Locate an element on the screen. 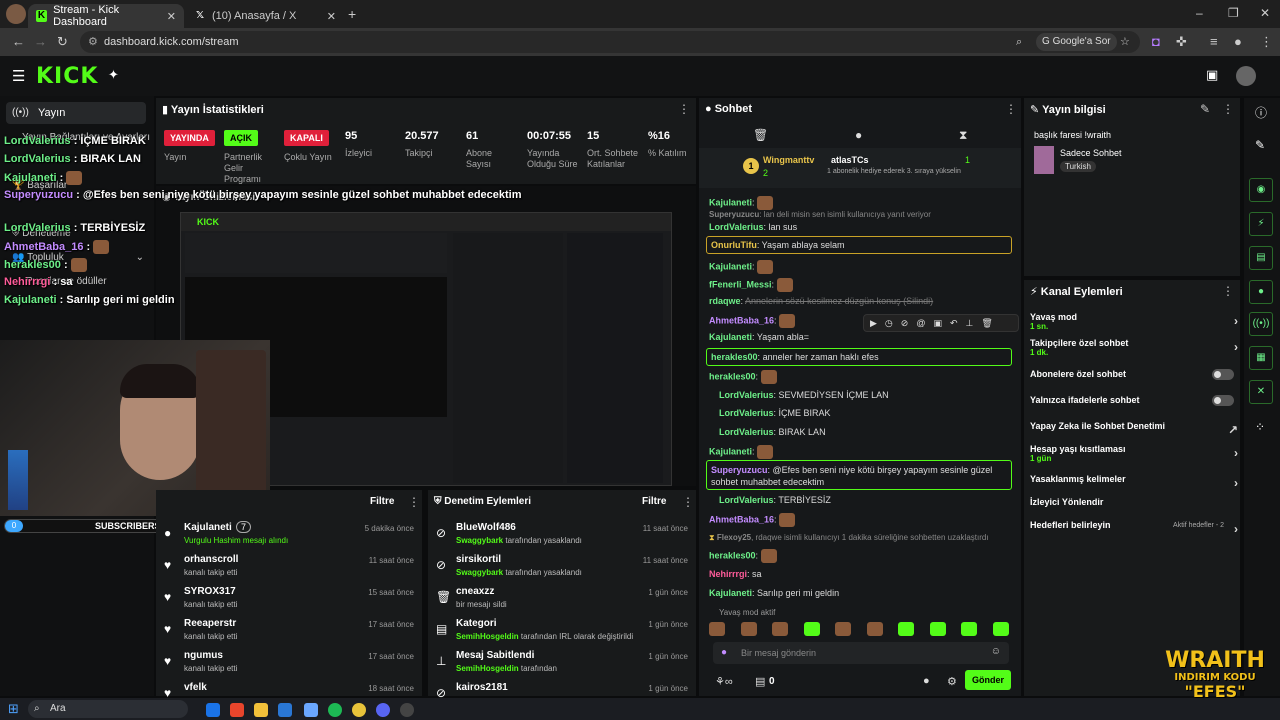 The image size is (1280, 720). send-button: Gönder is located at coordinates (988, 680).